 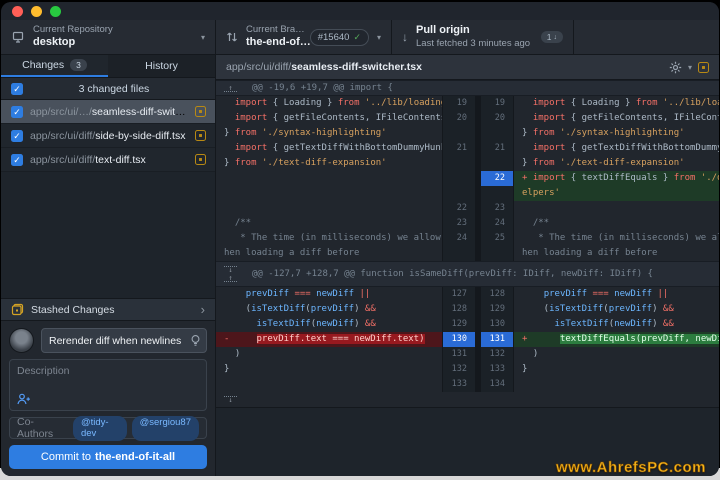 What do you see at coordinates (458, 354) in the screenshot?
I see `line-number-left: 131` at bounding box center [458, 354].